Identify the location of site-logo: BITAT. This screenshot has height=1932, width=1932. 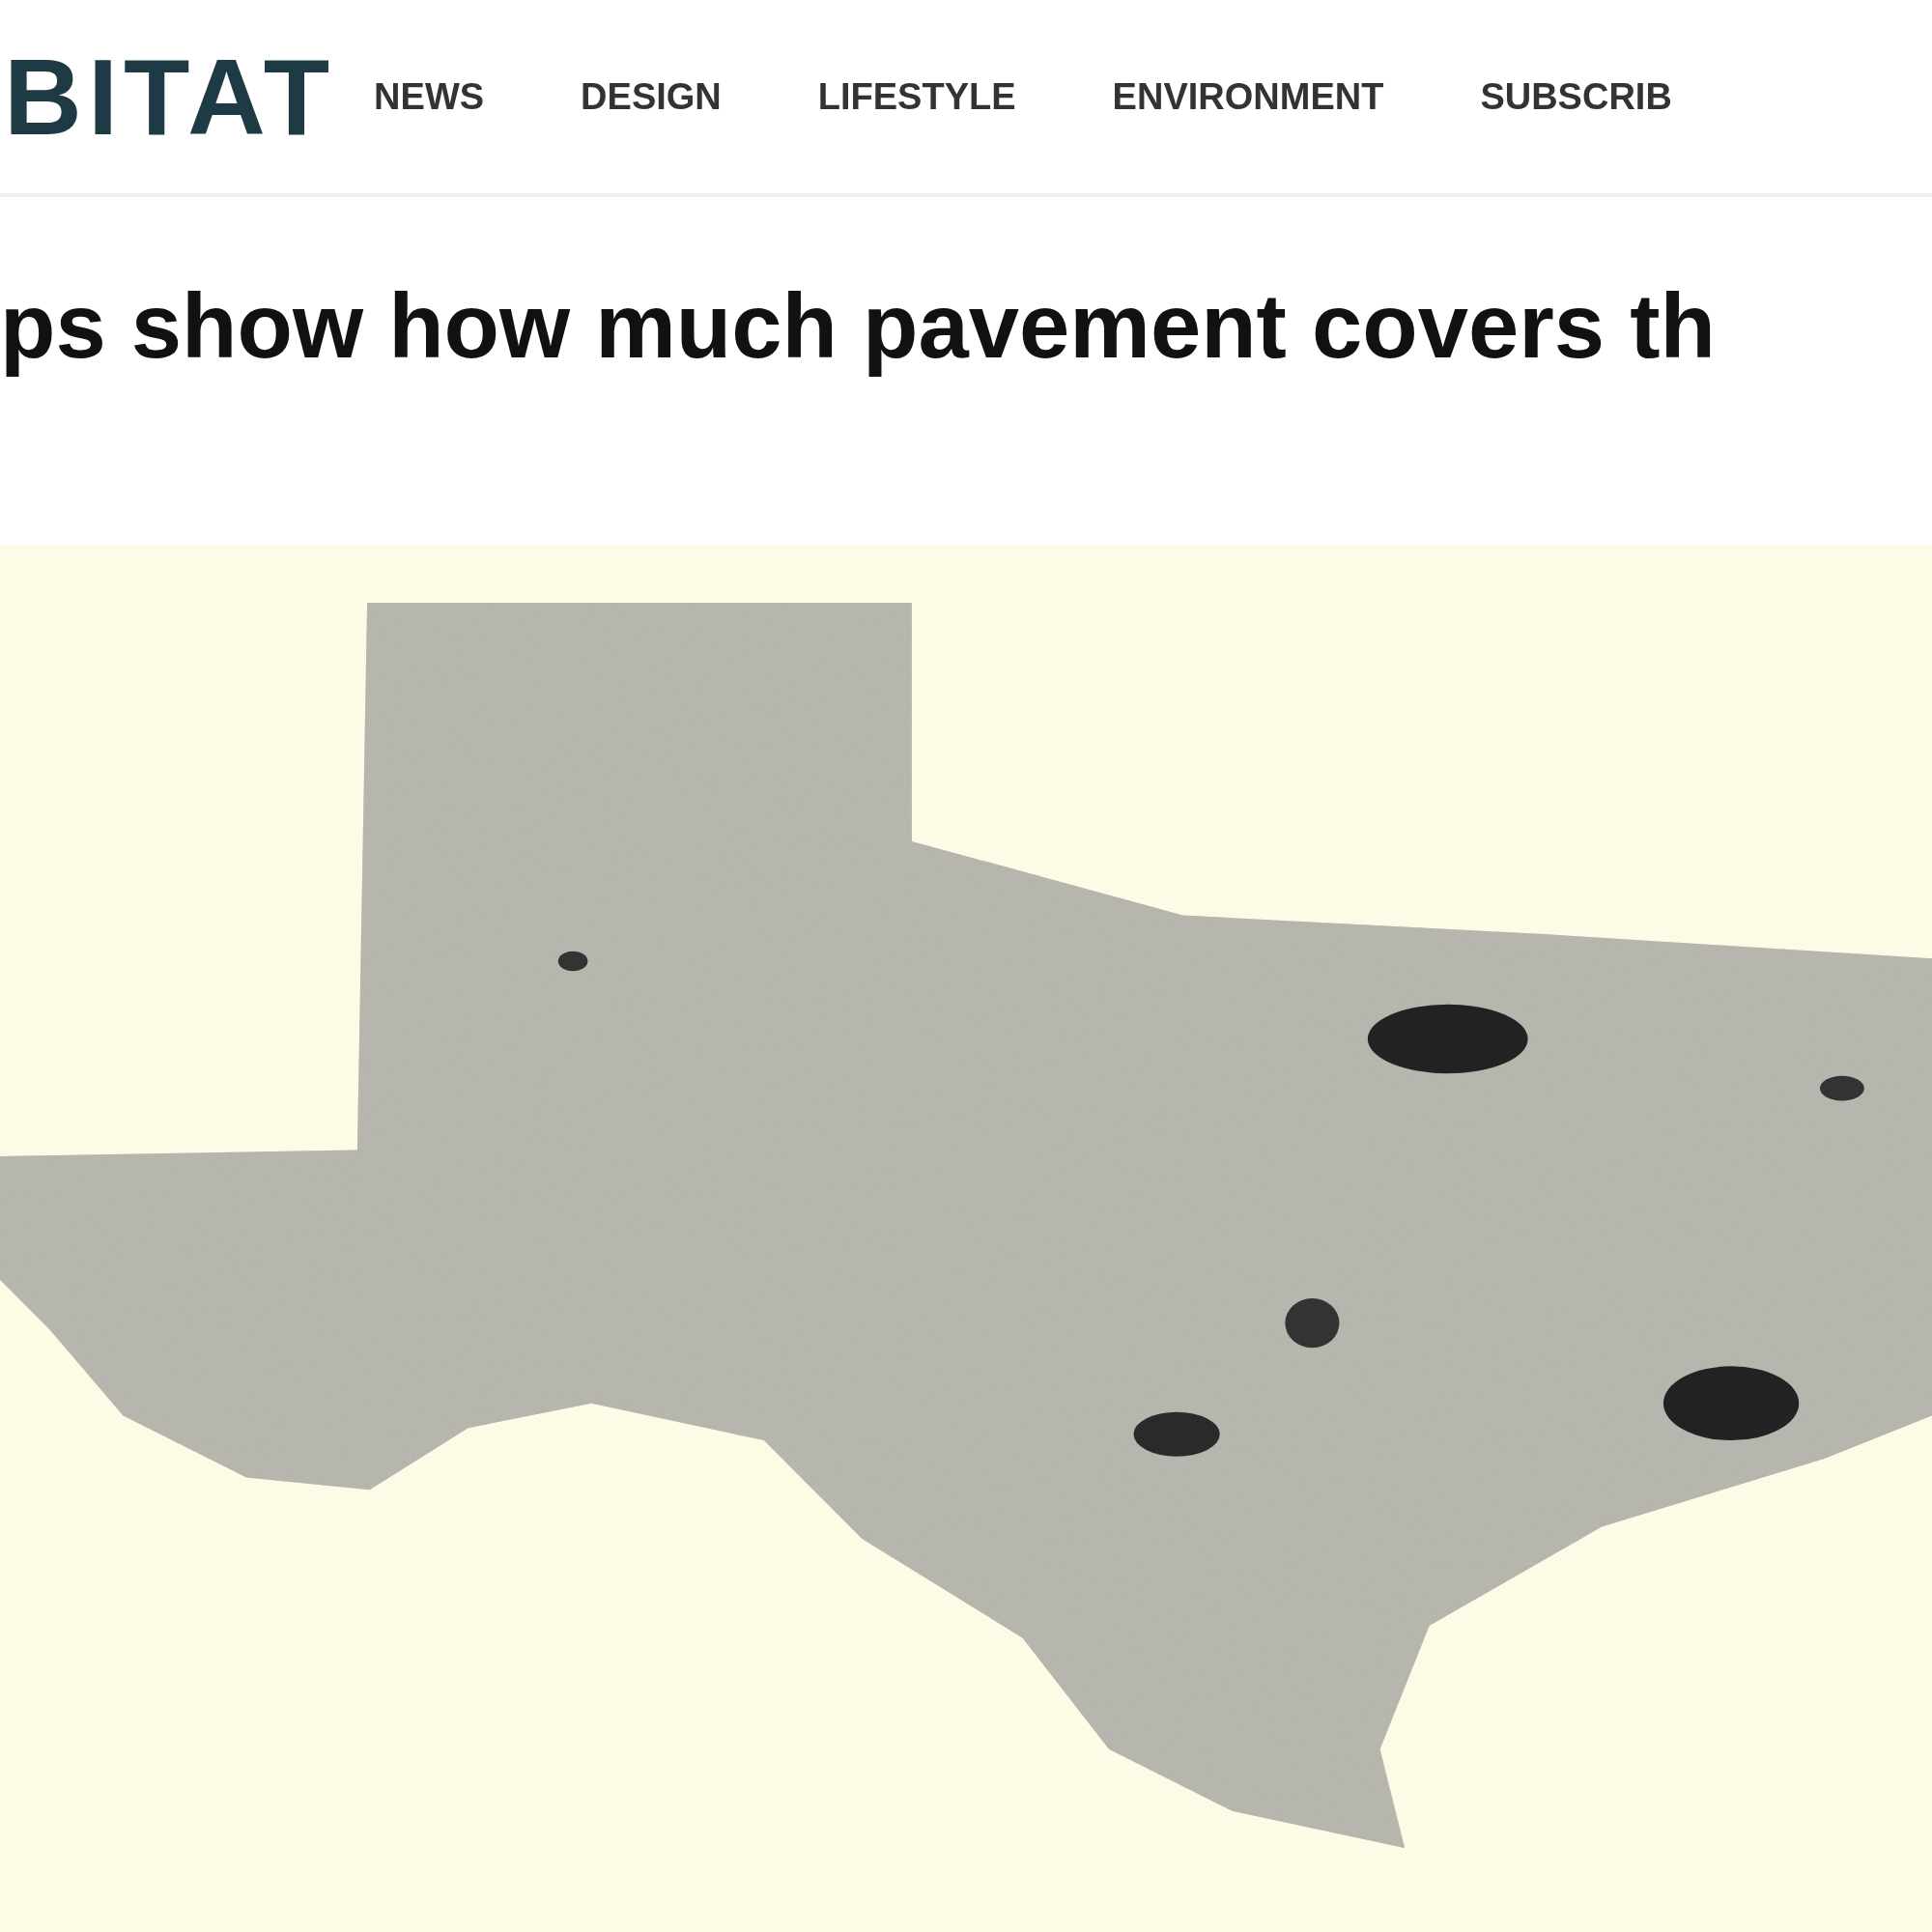
(170, 96).